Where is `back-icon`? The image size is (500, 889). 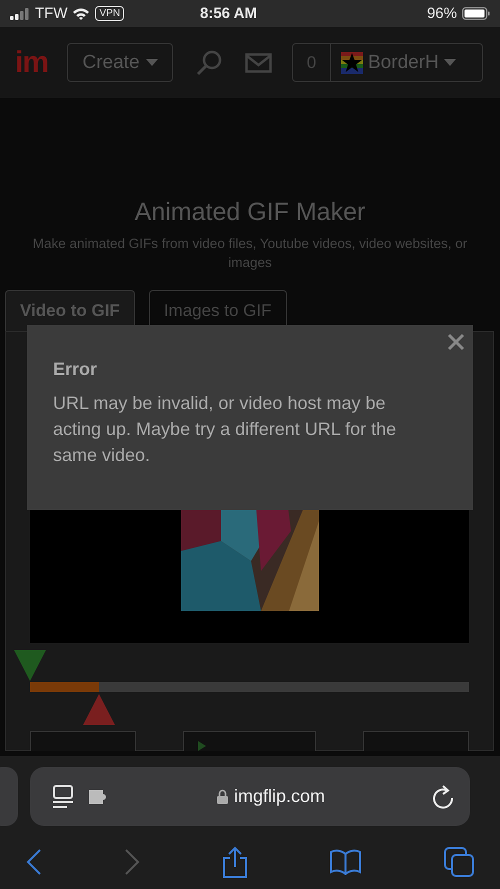
back-icon is located at coordinates (34, 862).